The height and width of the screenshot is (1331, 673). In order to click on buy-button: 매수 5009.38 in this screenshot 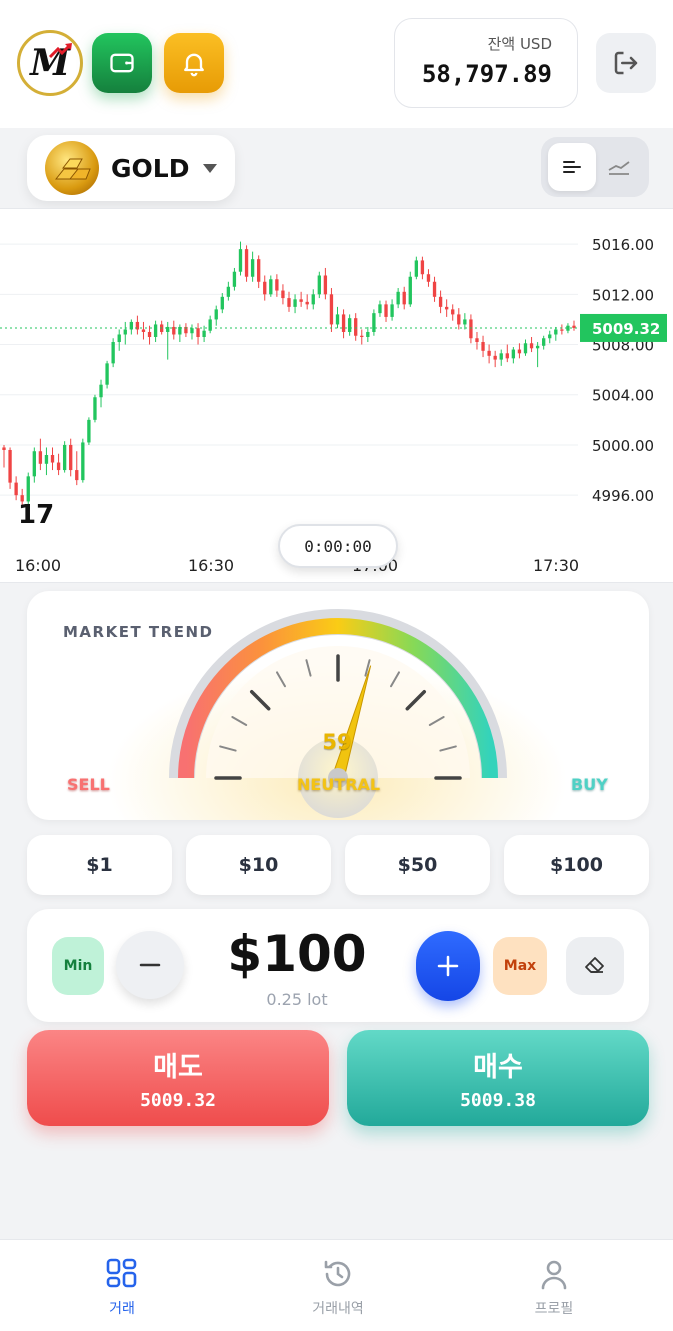, I will do `click(498, 1078)`.